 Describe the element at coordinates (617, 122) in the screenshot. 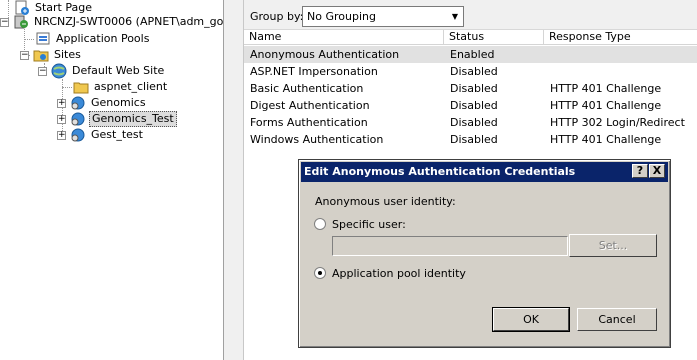

I see `row-response-type: HTTP 302 Login/Redirect` at that location.